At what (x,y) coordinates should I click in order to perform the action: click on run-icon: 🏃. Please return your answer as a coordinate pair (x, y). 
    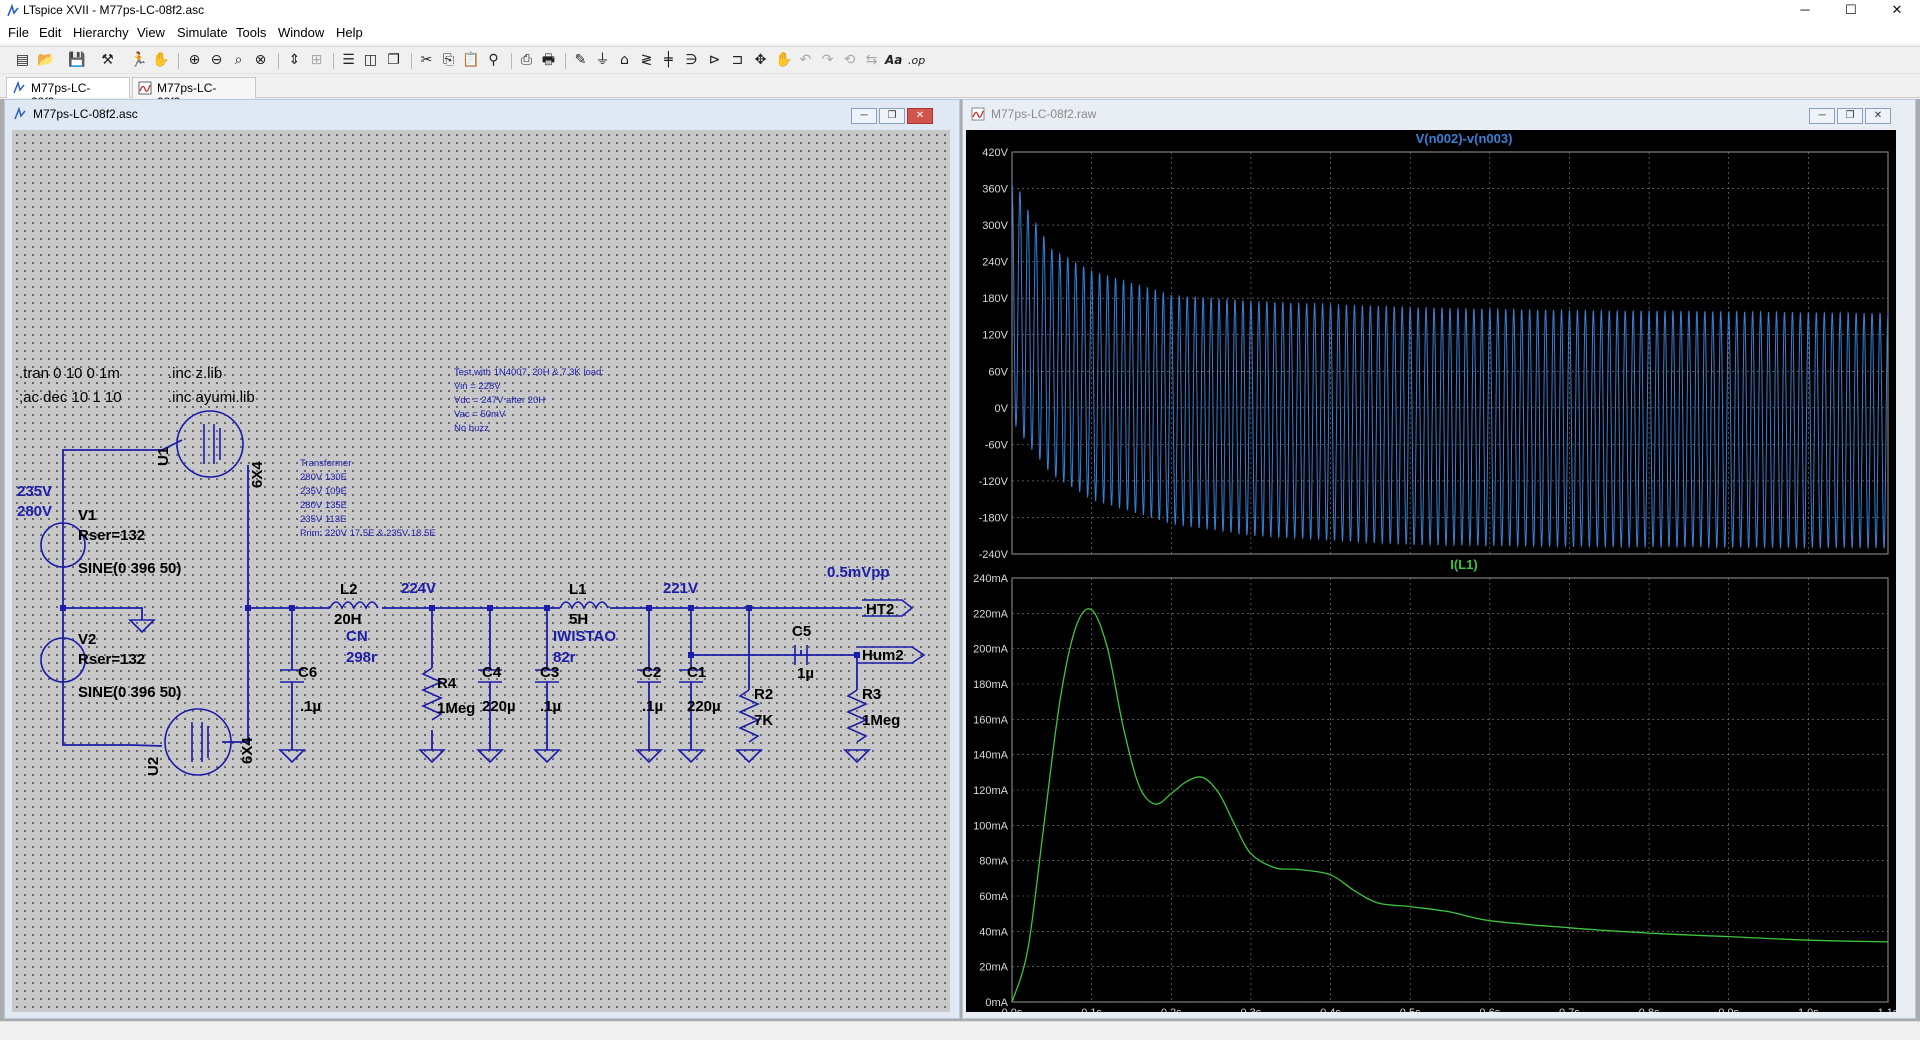
    Looking at the image, I should click on (138, 60).